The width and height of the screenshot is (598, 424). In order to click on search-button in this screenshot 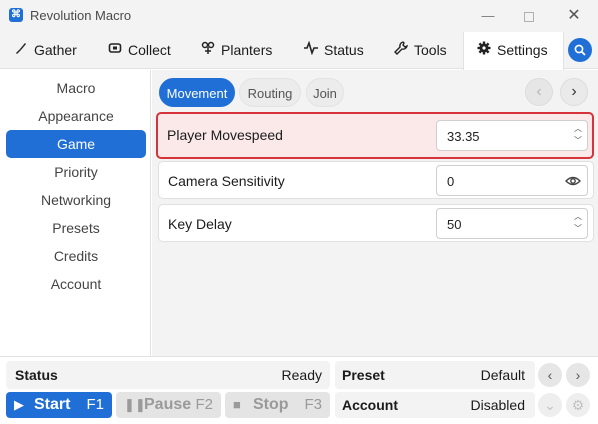, I will do `click(580, 50)`.